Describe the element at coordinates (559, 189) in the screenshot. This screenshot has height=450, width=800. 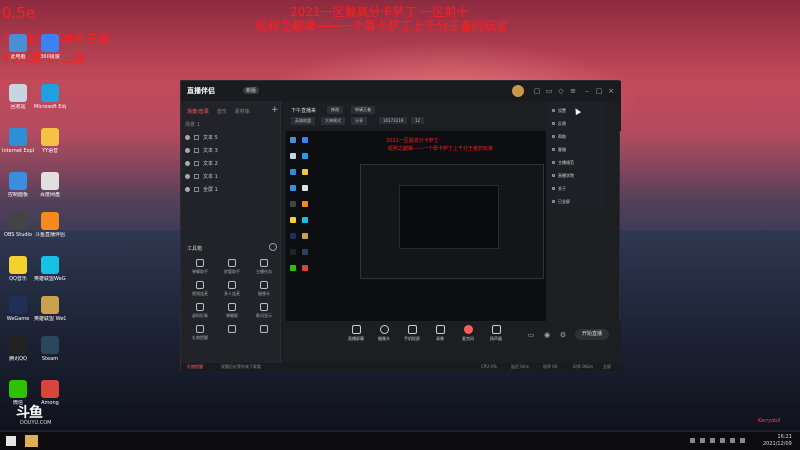
I see `menu-item-about: 关于` at that location.